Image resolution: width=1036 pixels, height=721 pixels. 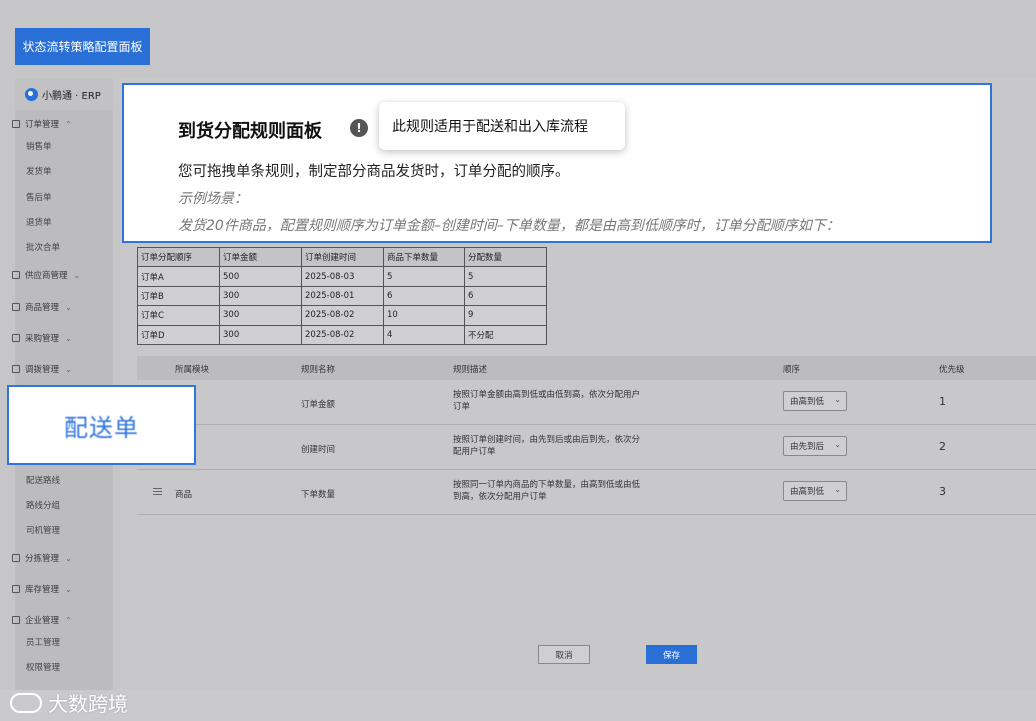 I want to click on rule-name: 创建时间, so click(x=318, y=450).